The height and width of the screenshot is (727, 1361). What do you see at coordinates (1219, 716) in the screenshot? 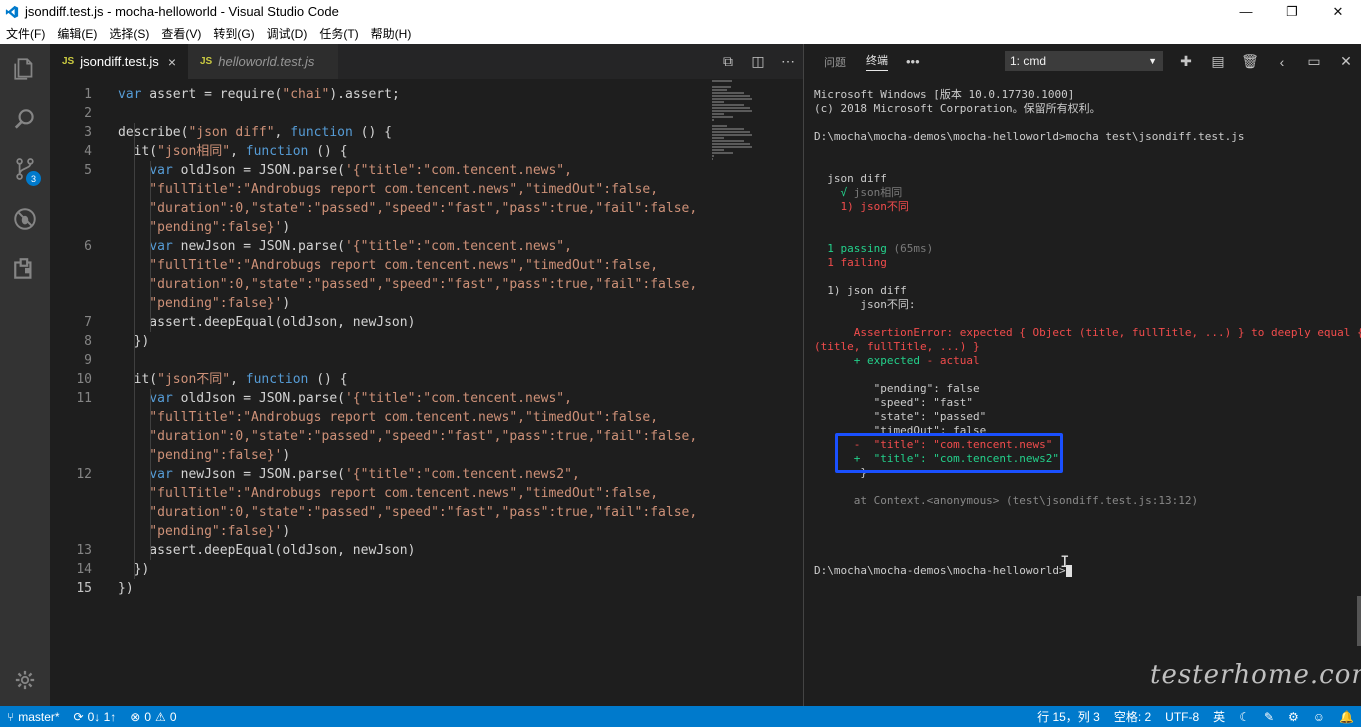
I see `ime-indicator: 英` at bounding box center [1219, 716].